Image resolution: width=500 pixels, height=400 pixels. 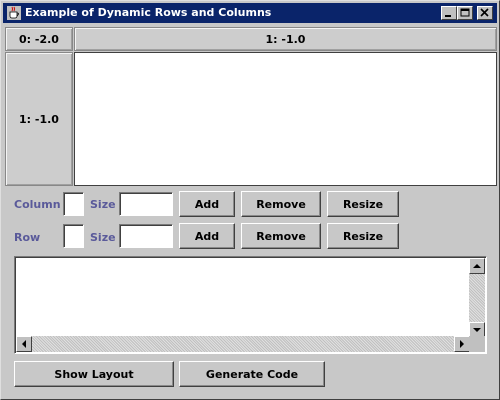 I want to click on column-size-label: Size, so click(x=103, y=204).